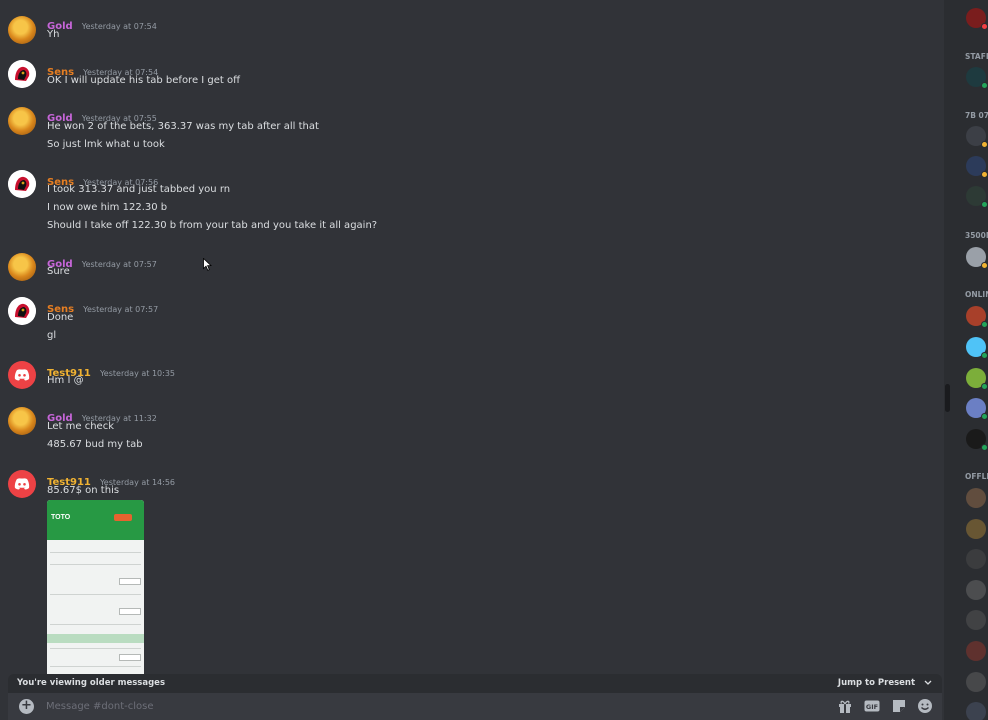 This screenshot has height=720, width=988. I want to click on mouse-cursor-icon, so click(207, 264).